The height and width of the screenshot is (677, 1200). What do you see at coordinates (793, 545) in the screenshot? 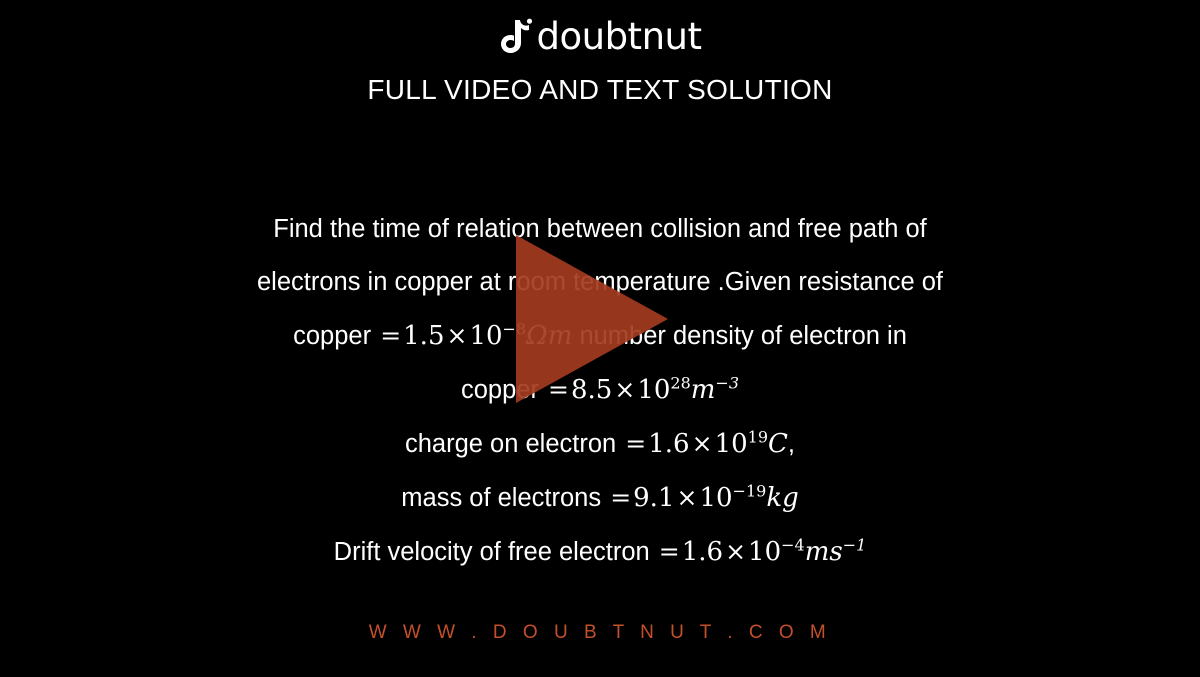
I see `line7-exponent: −4` at bounding box center [793, 545].